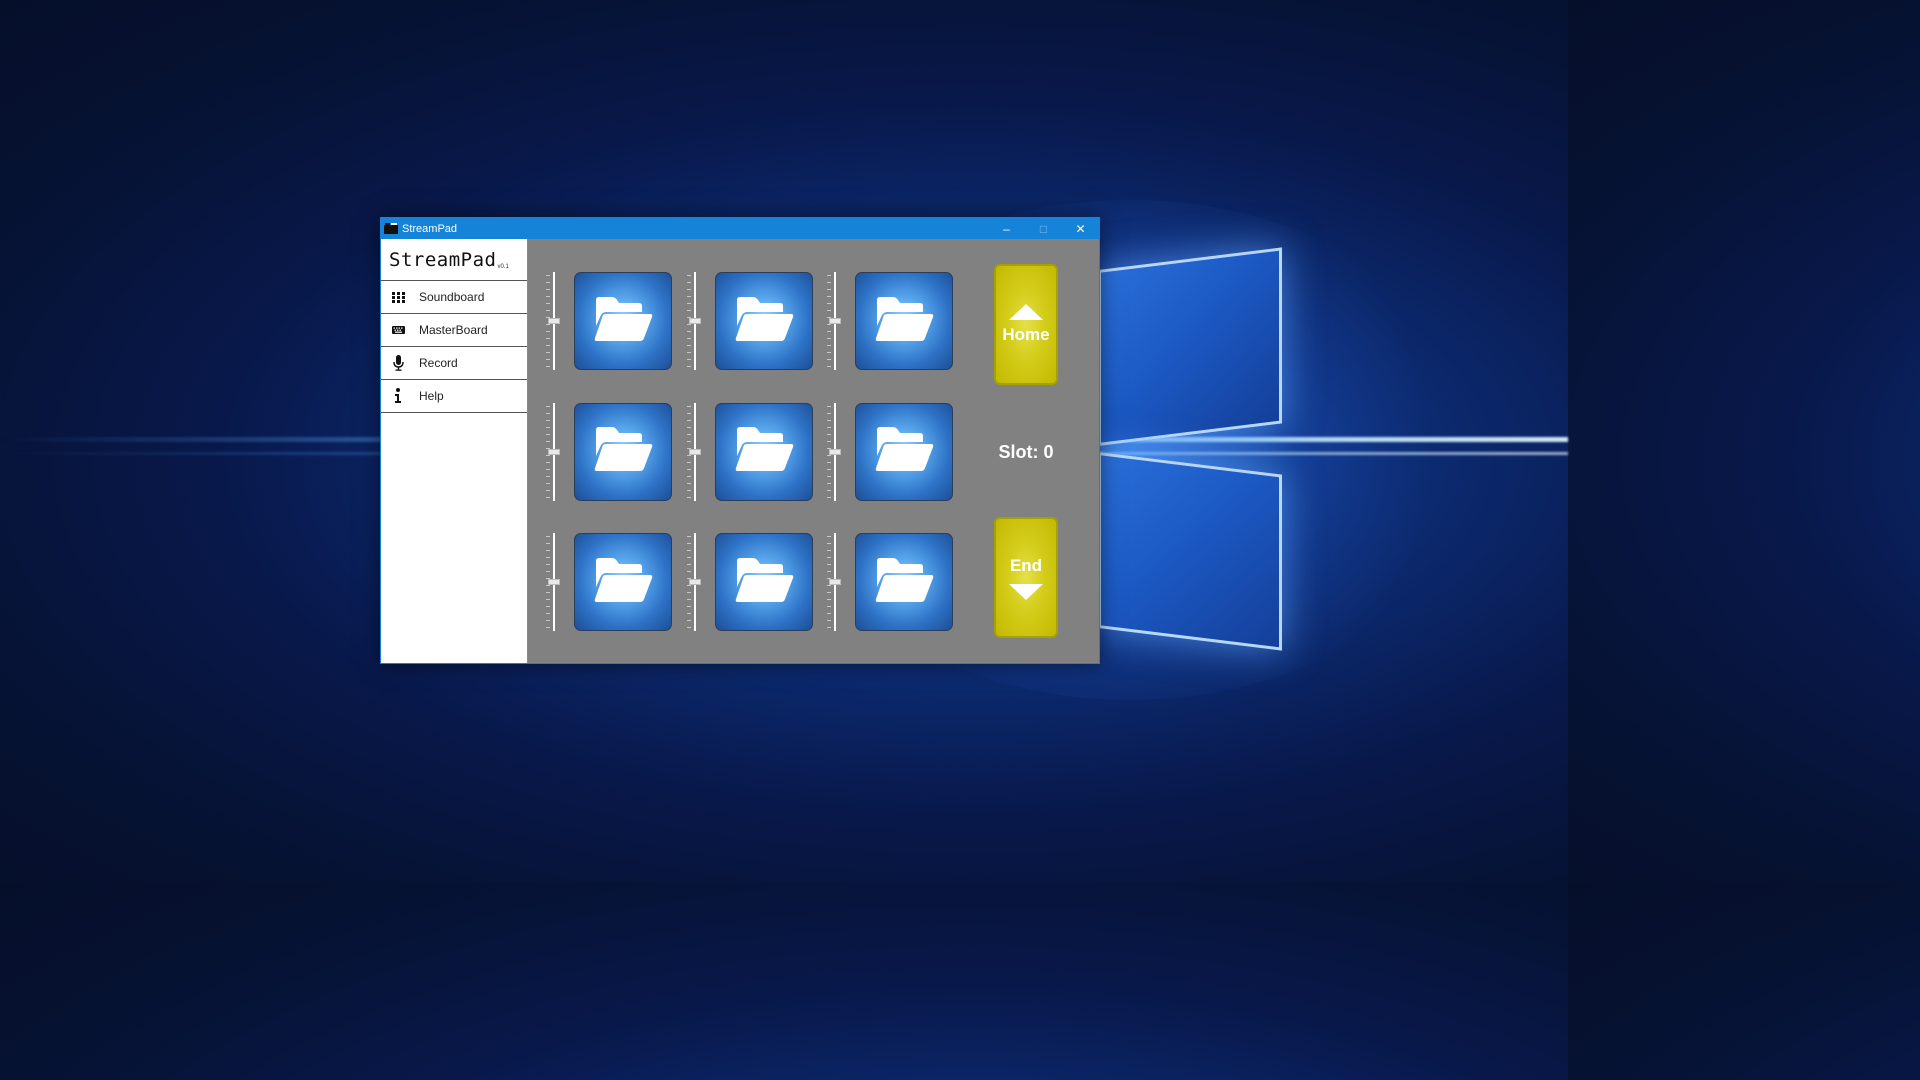  What do you see at coordinates (398, 363) in the screenshot?
I see `microphone-icon` at bounding box center [398, 363].